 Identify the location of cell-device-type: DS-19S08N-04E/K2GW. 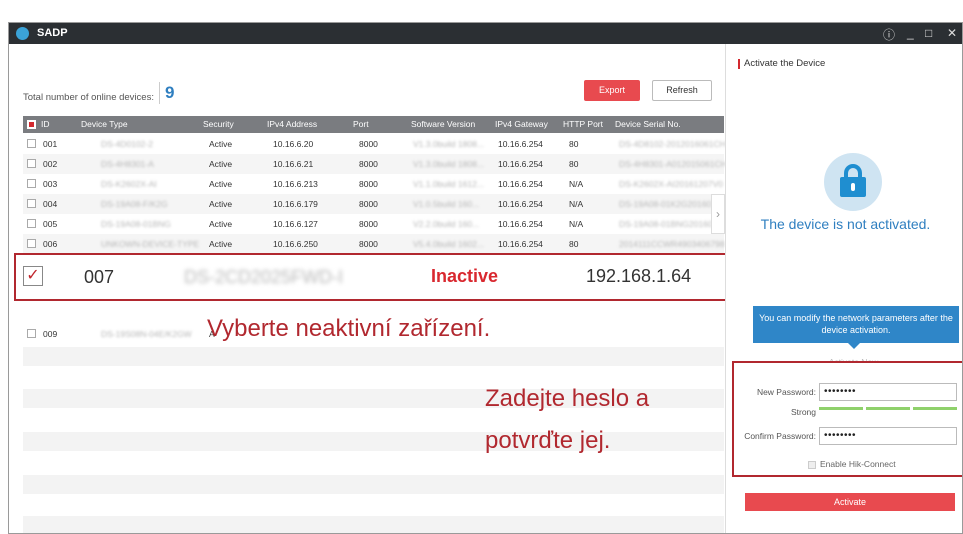
(146, 334).